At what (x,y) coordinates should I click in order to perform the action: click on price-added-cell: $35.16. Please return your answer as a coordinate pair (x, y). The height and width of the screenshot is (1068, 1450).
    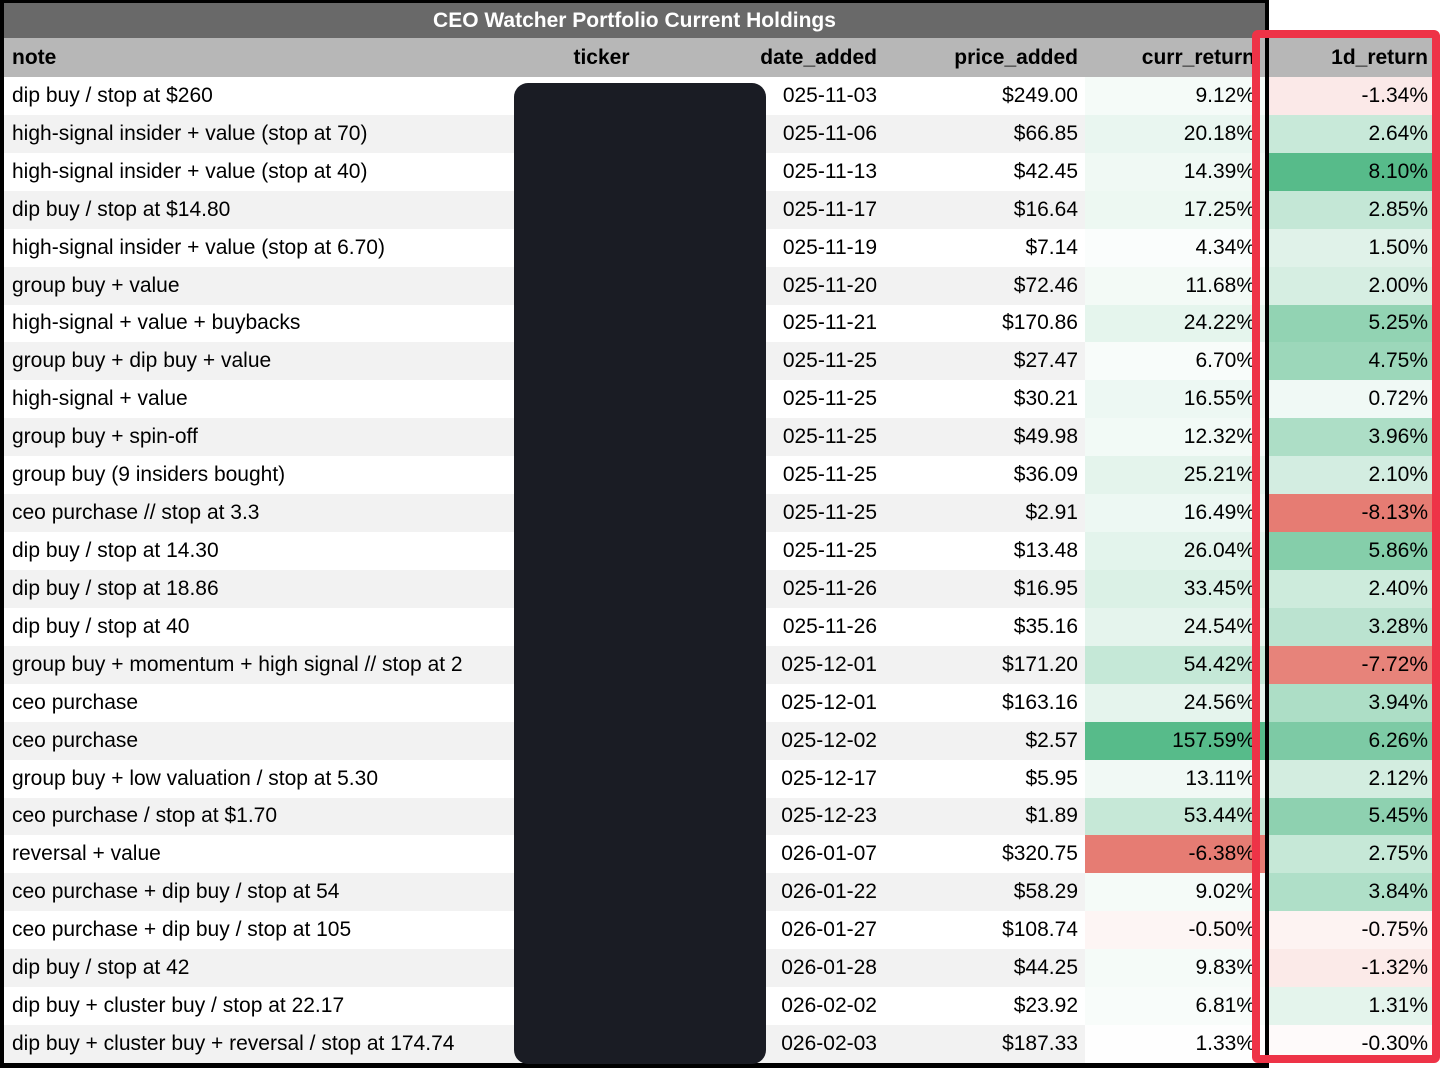
    Looking at the image, I should click on (984, 627).